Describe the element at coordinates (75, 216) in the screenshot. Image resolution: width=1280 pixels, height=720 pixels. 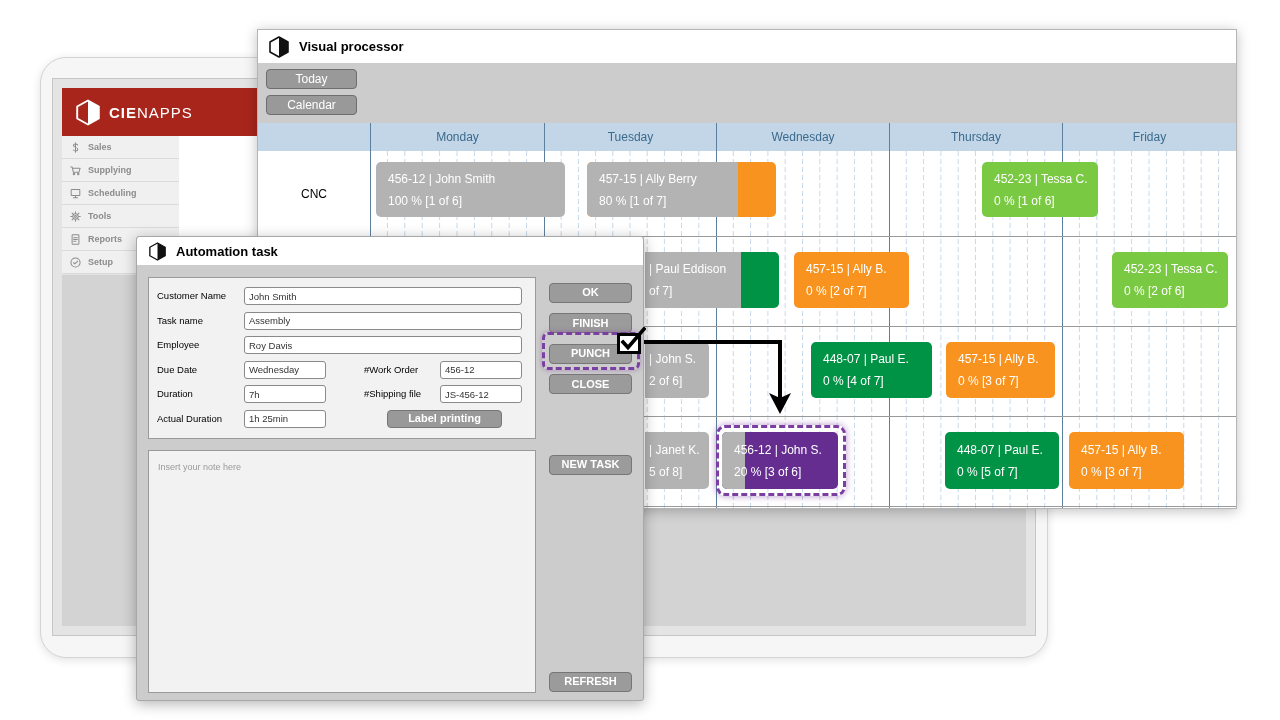
I see `gear-icon` at that location.